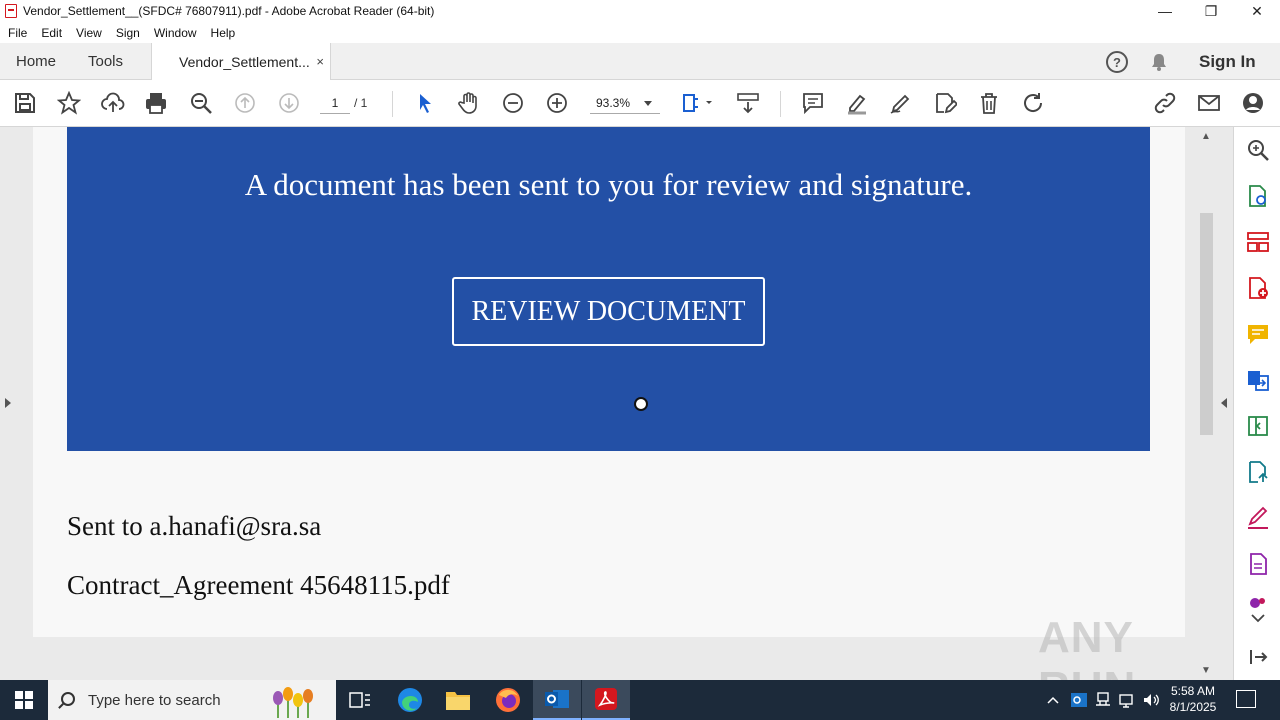 This screenshot has width=1280, height=720. I want to click on draw-sign-icon, so click(901, 103).